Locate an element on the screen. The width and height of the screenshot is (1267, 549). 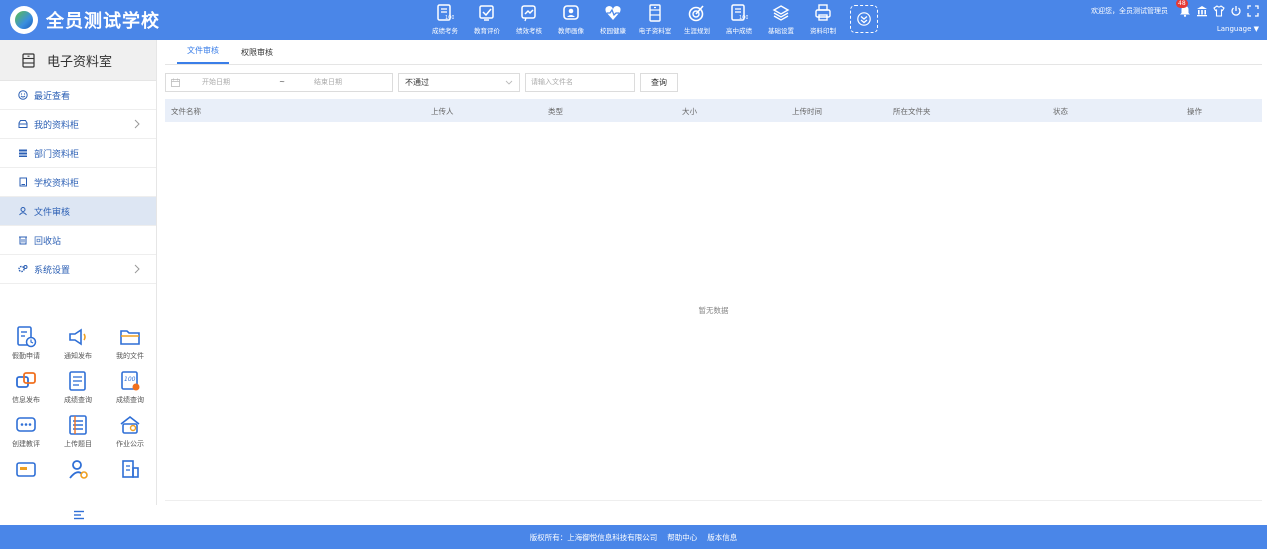
language-selector: Language ▼ is located at coordinates (1238, 29).